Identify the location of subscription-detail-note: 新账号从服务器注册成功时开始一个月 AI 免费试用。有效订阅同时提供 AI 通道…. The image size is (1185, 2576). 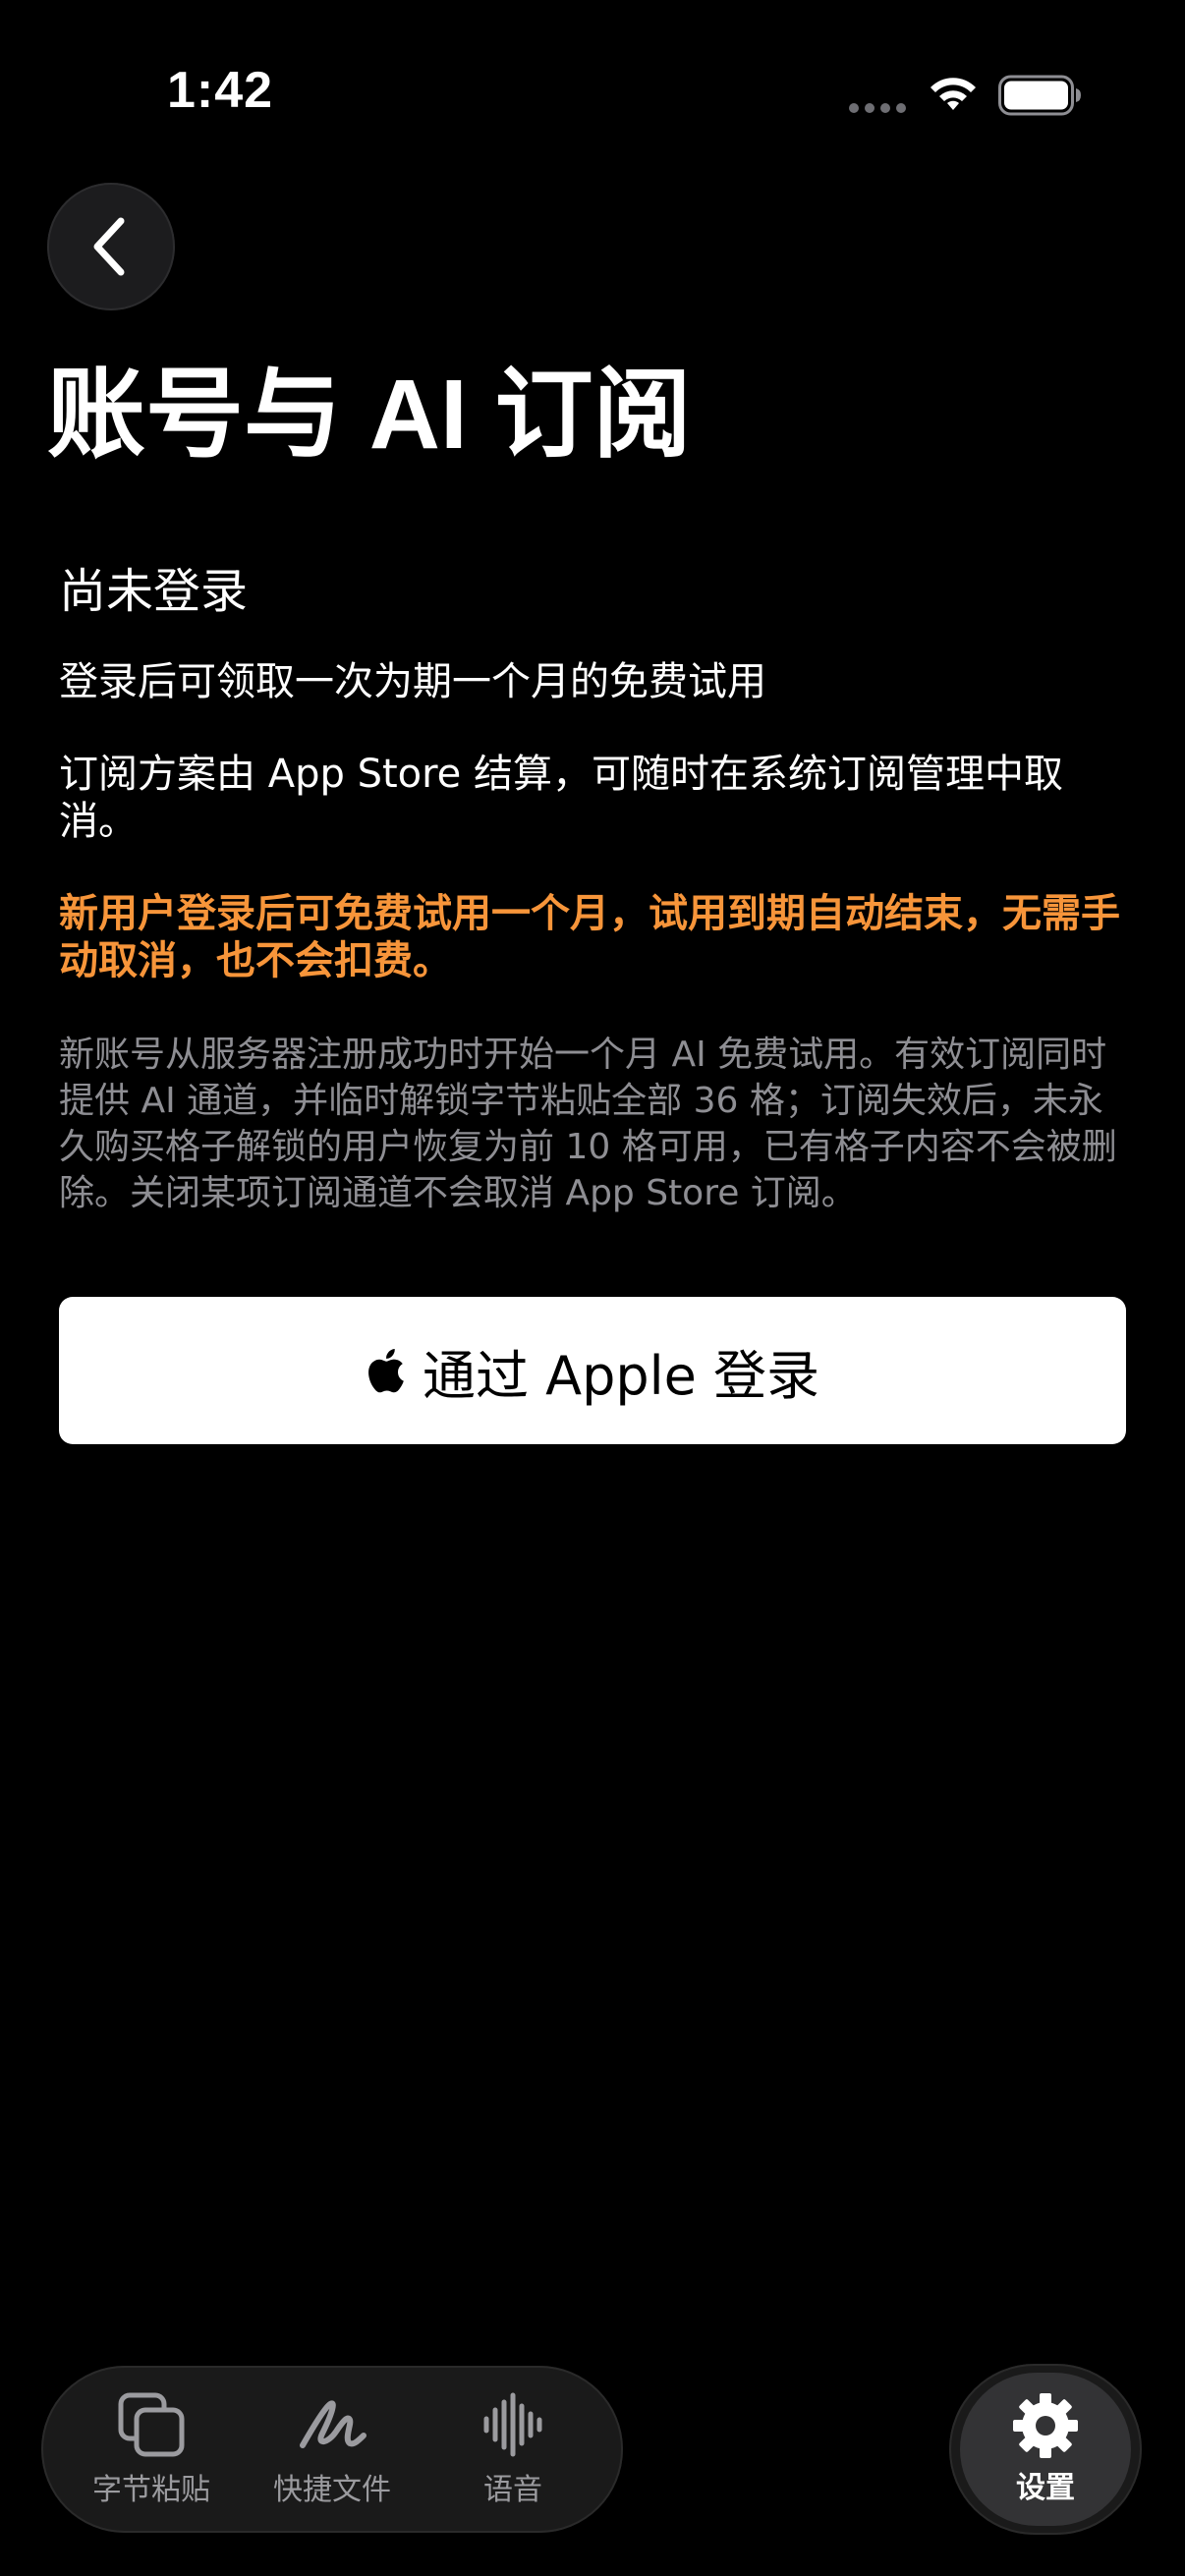
(588, 1124).